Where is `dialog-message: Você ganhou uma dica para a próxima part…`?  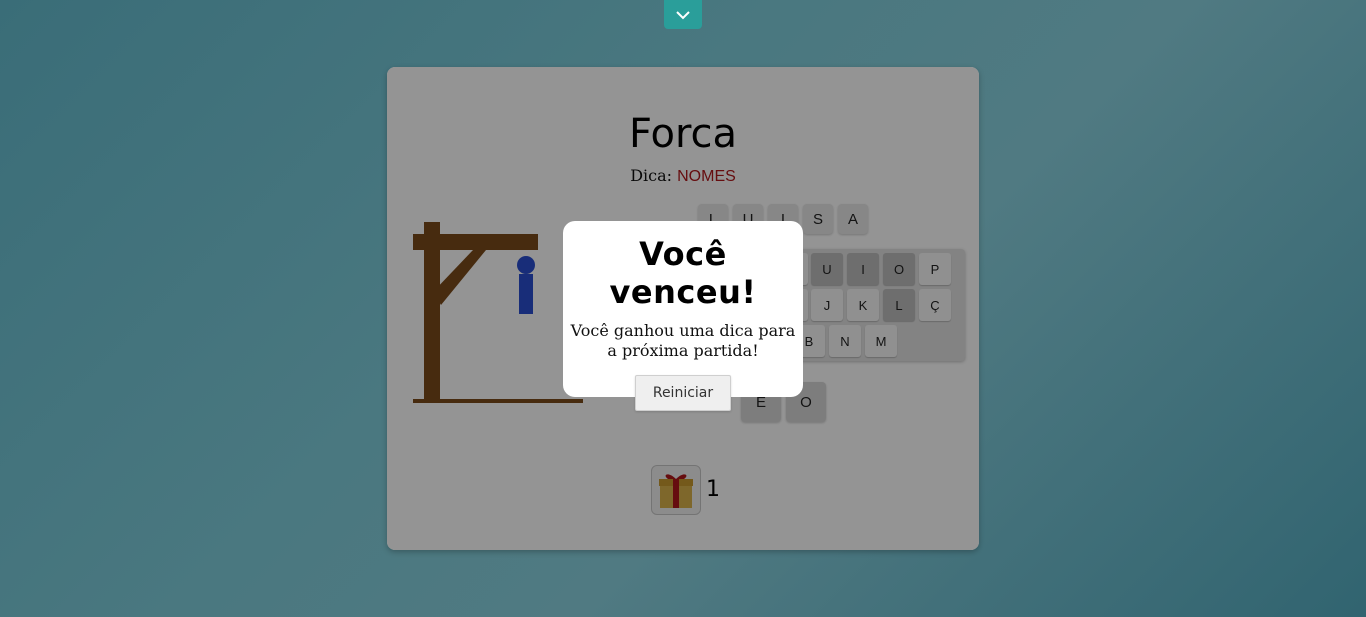 dialog-message: Você ganhou uma dica para a próxima part… is located at coordinates (683, 340).